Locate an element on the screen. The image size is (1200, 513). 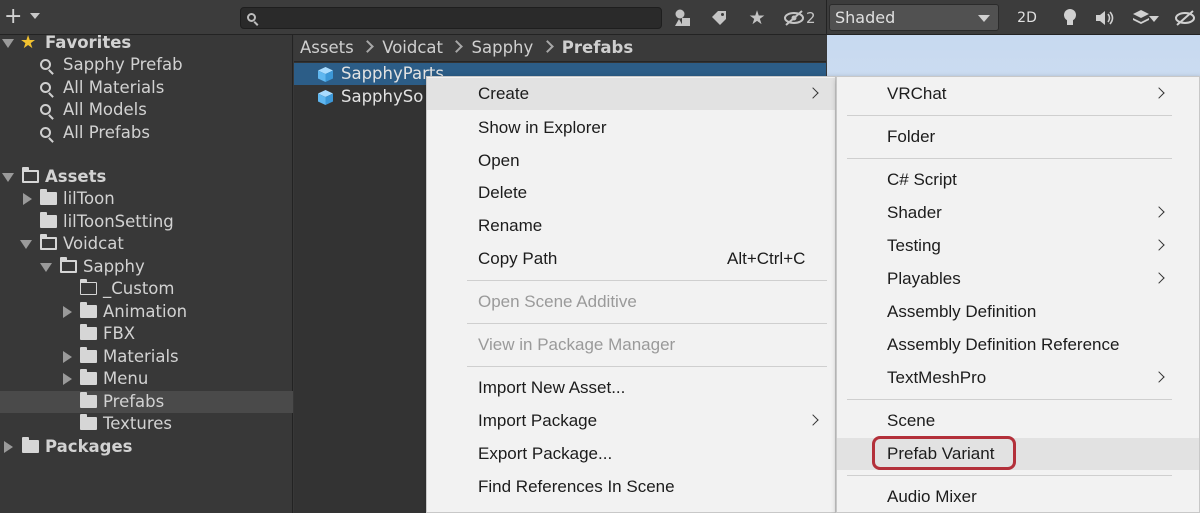
tree-item-sapphy: Sapphy is located at coordinates (146, 267).